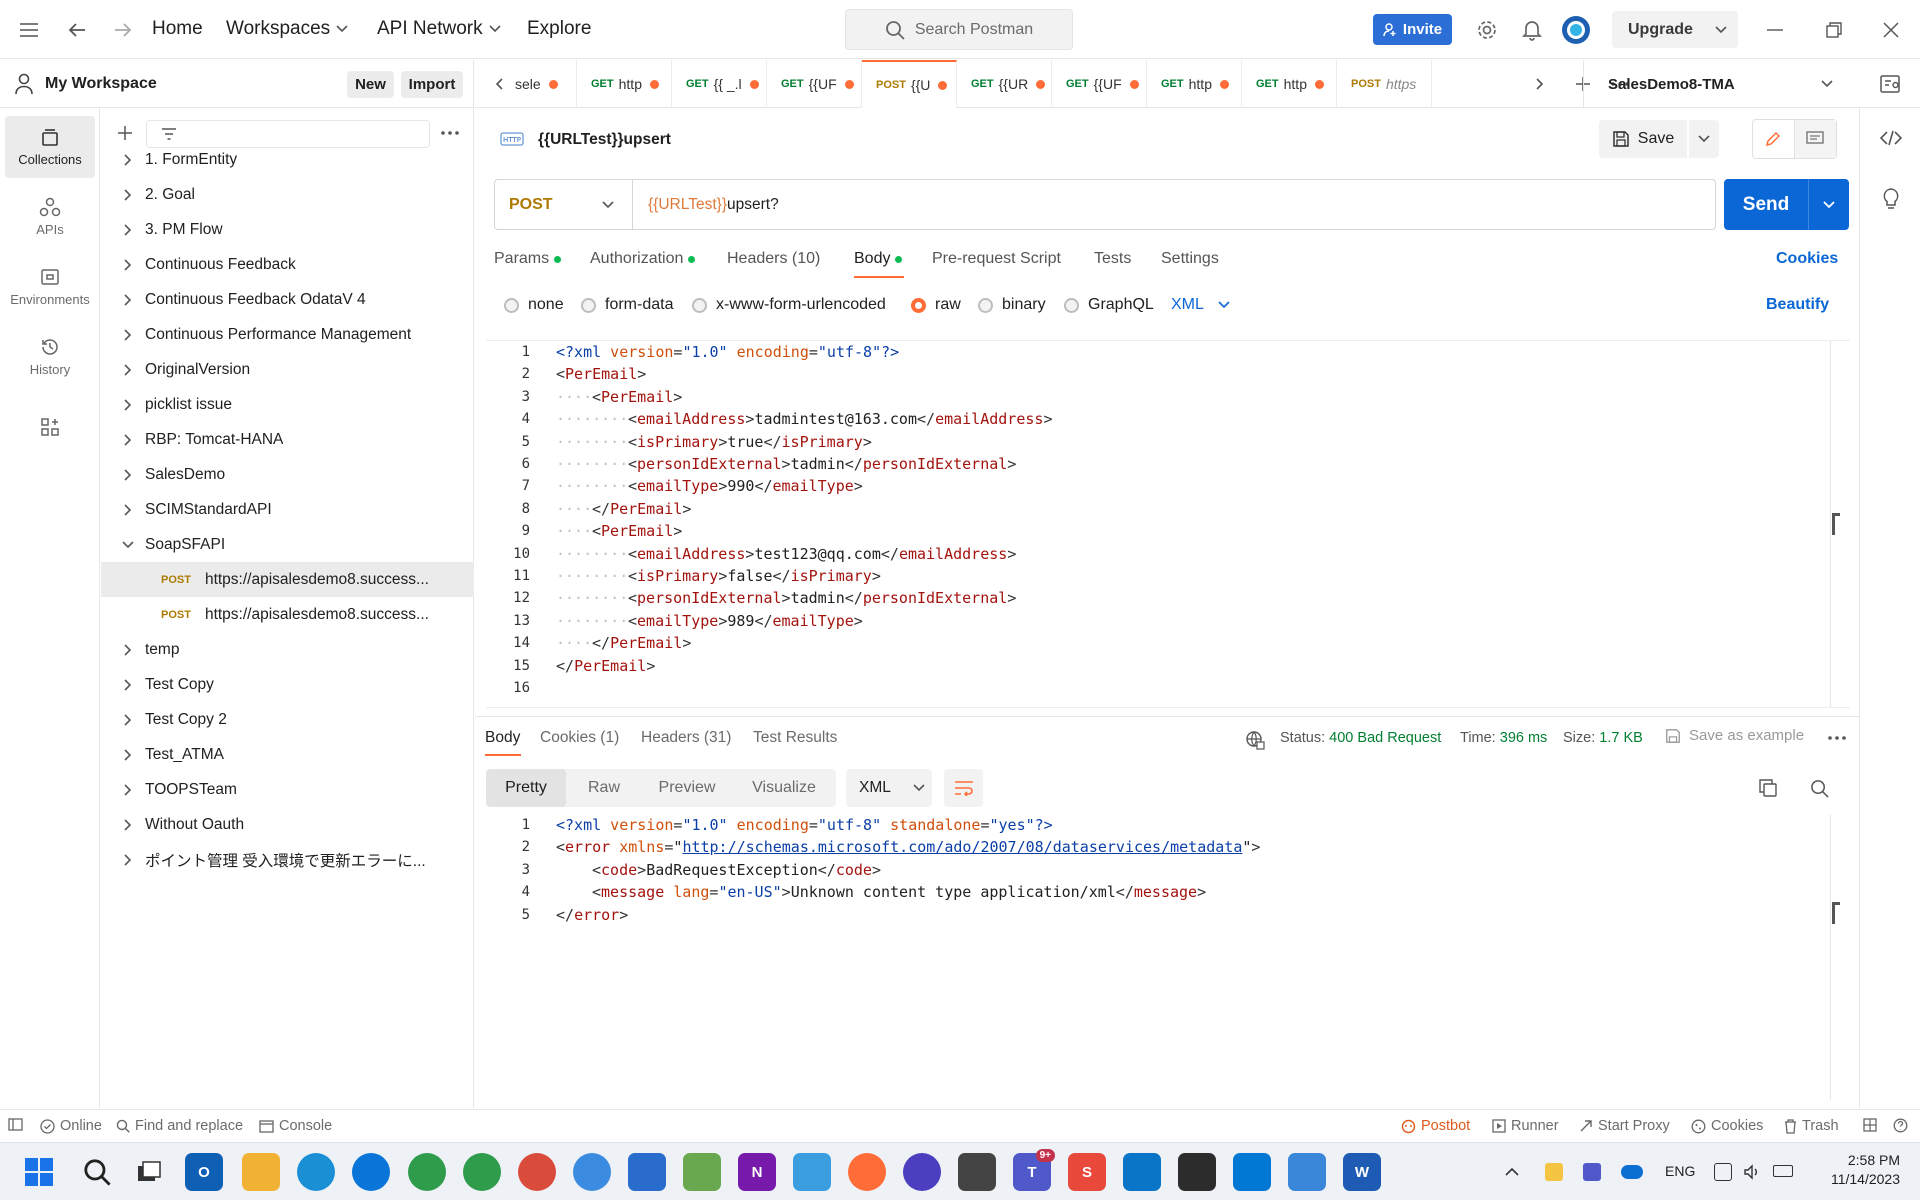 This screenshot has height=1200, width=1920. What do you see at coordinates (1890, 84) in the screenshot?
I see `environment-quicklook-icon` at bounding box center [1890, 84].